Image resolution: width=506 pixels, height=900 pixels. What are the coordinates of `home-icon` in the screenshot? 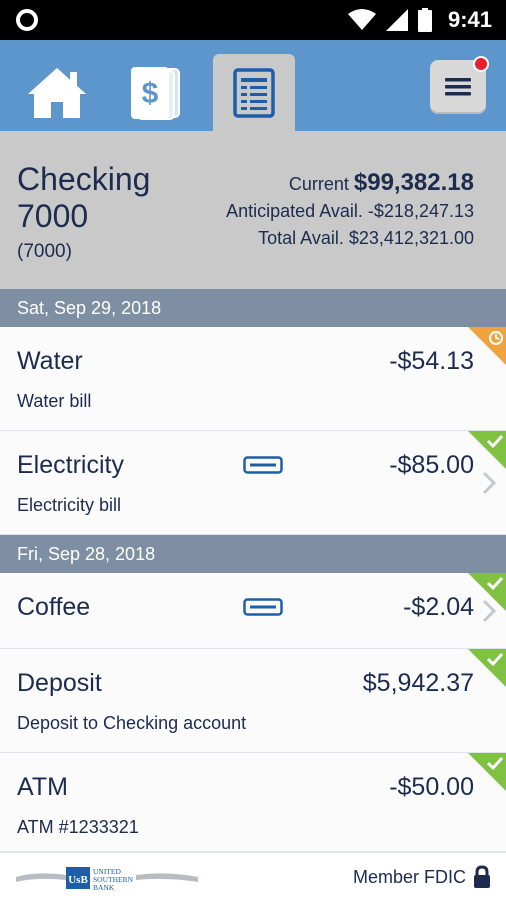 It's located at (57, 92).